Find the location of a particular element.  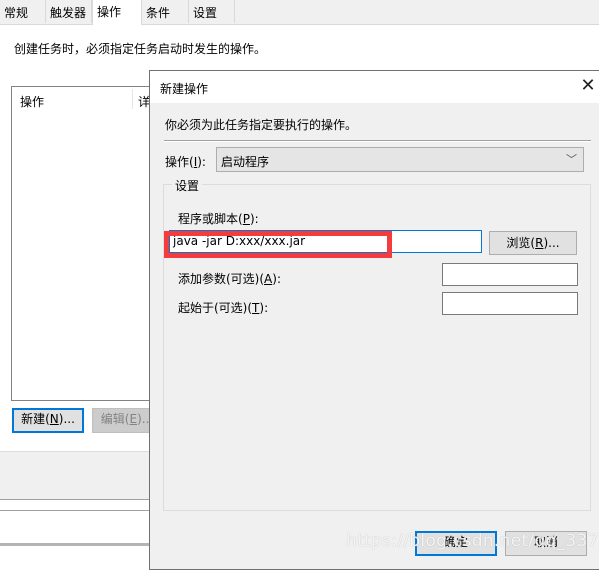

settings-group-title: 设置 is located at coordinates (187, 185).